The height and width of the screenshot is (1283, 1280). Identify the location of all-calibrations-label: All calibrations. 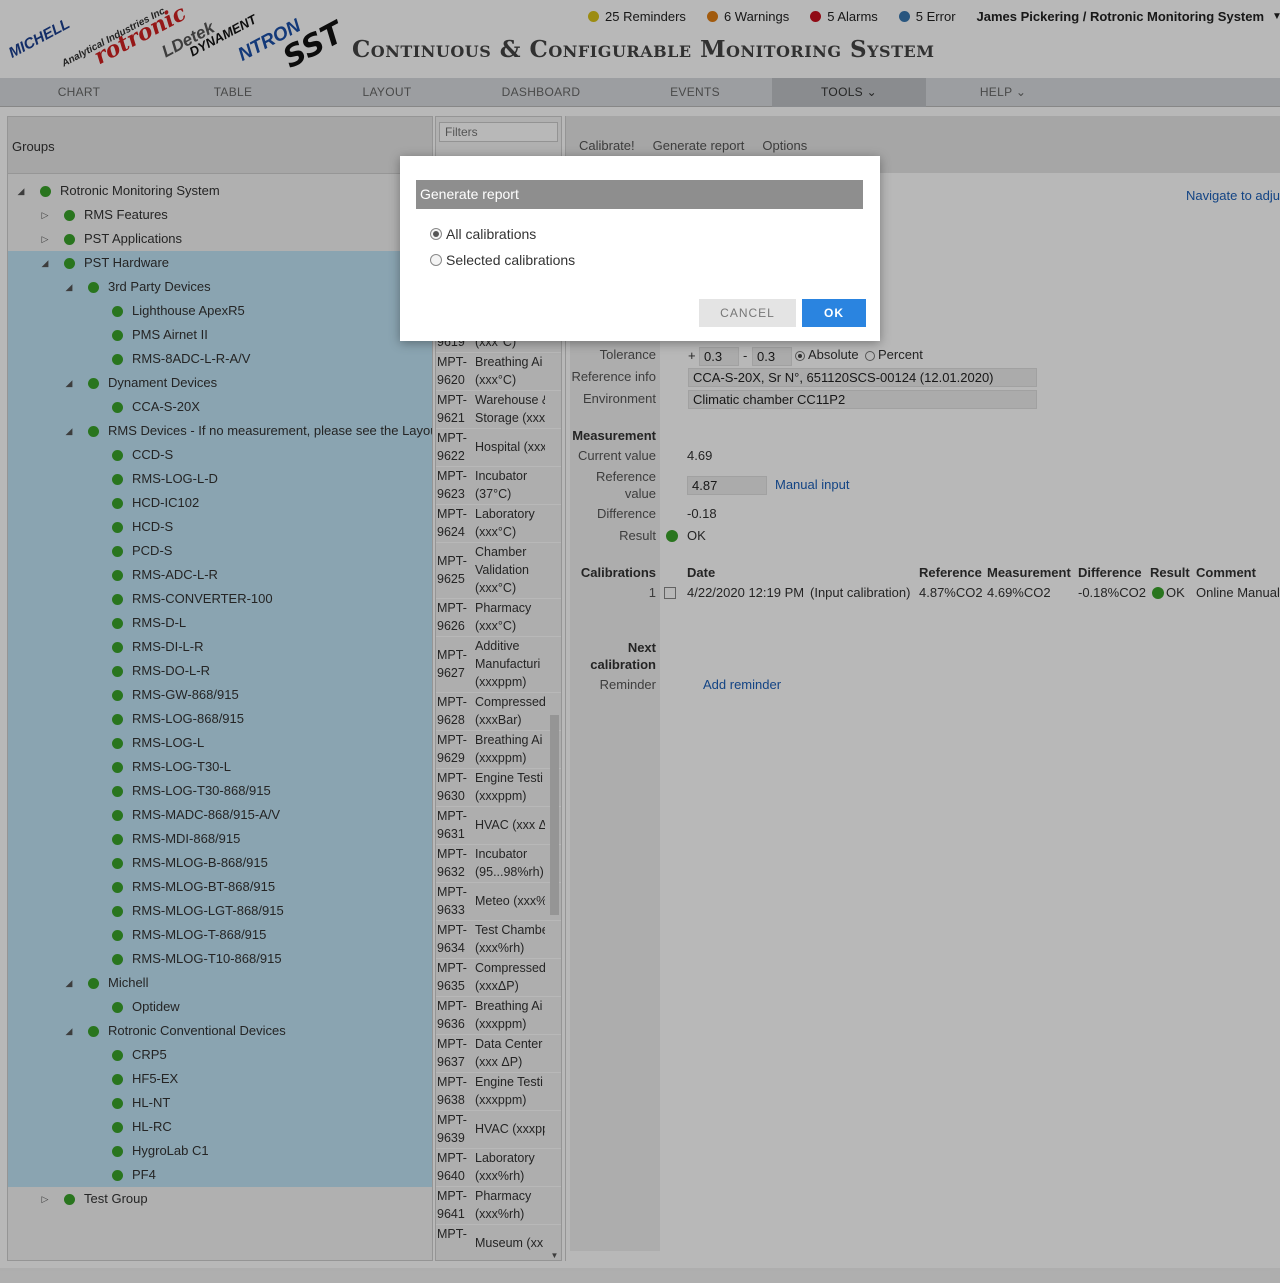
(491, 234).